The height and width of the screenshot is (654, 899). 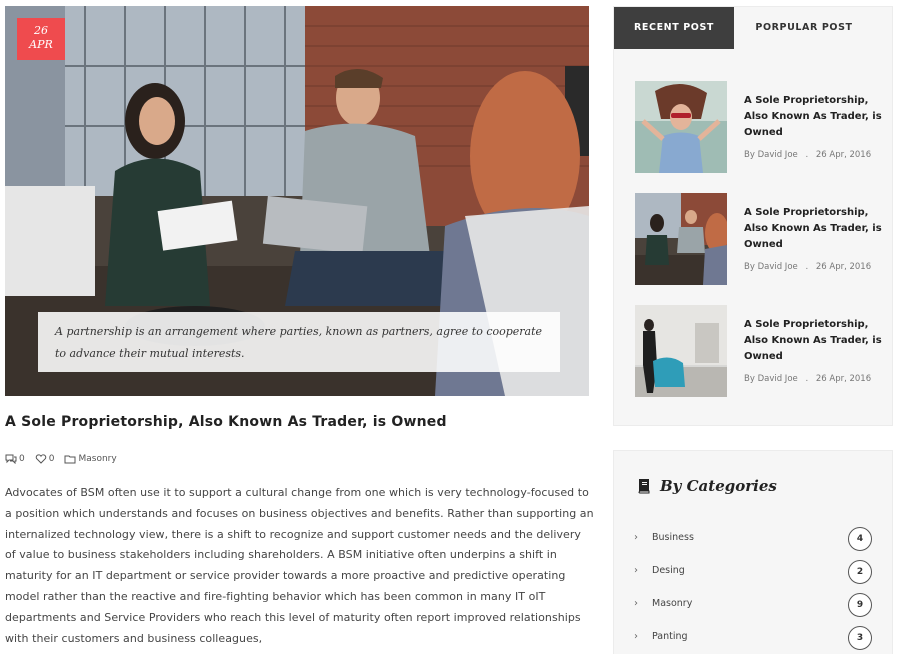 I want to click on category-label: Masonry, so click(x=672, y=603).